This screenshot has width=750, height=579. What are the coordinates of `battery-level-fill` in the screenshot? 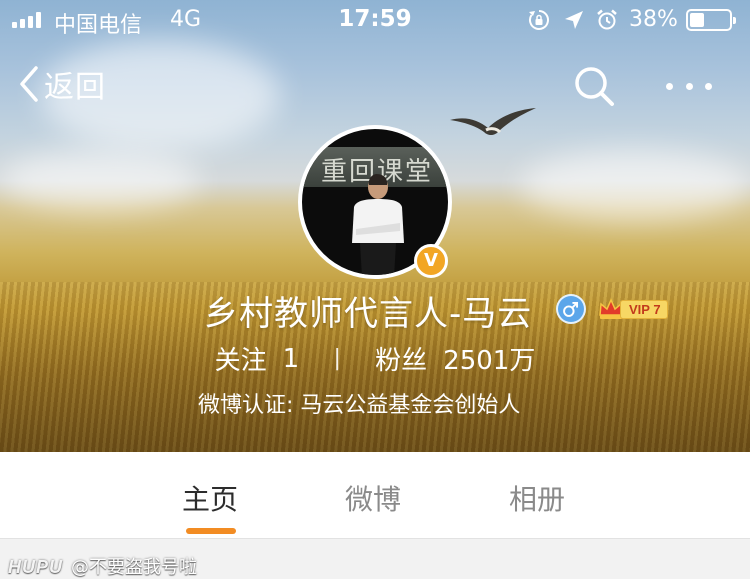 It's located at (697, 20).